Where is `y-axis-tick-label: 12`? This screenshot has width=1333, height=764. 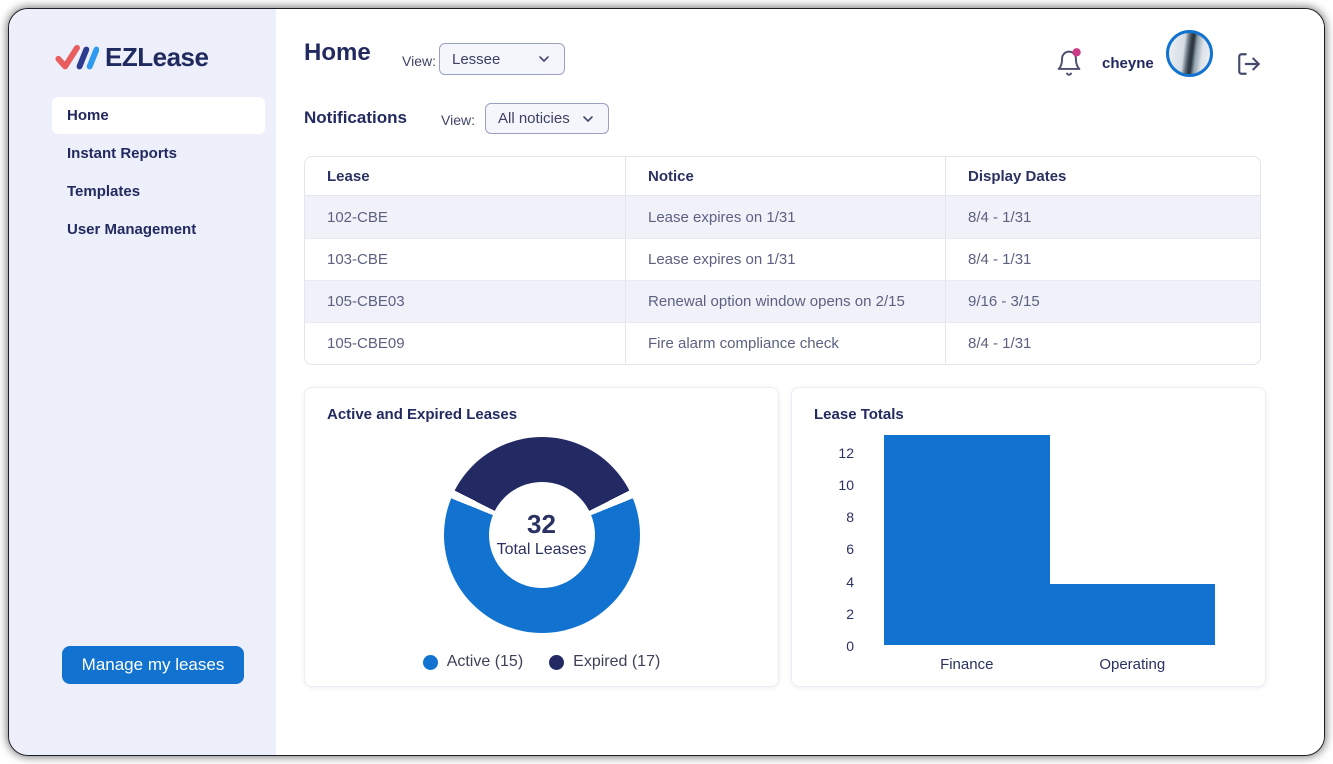
y-axis-tick-label: 12 is located at coordinates (846, 452).